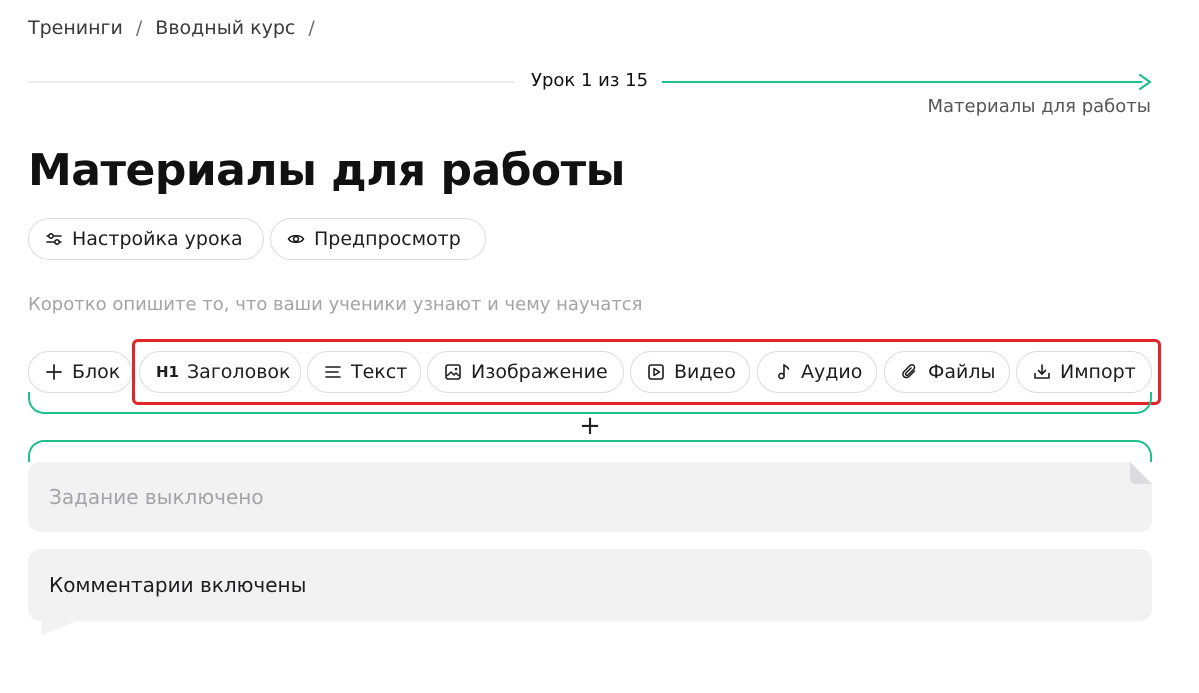 This screenshot has height=693, width=1199. I want to click on folded-corner-icon, so click(1141, 473).